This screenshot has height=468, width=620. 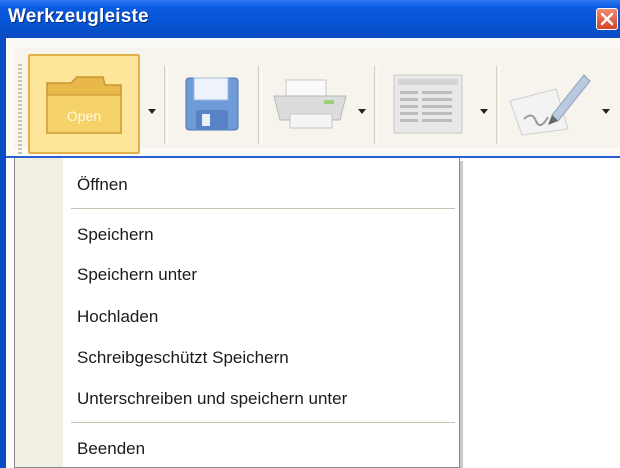 I want to click on menu-item-schreibgeschuetzt-speichern: Schreibgeschützt Speichern, so click(x=183, y=358).